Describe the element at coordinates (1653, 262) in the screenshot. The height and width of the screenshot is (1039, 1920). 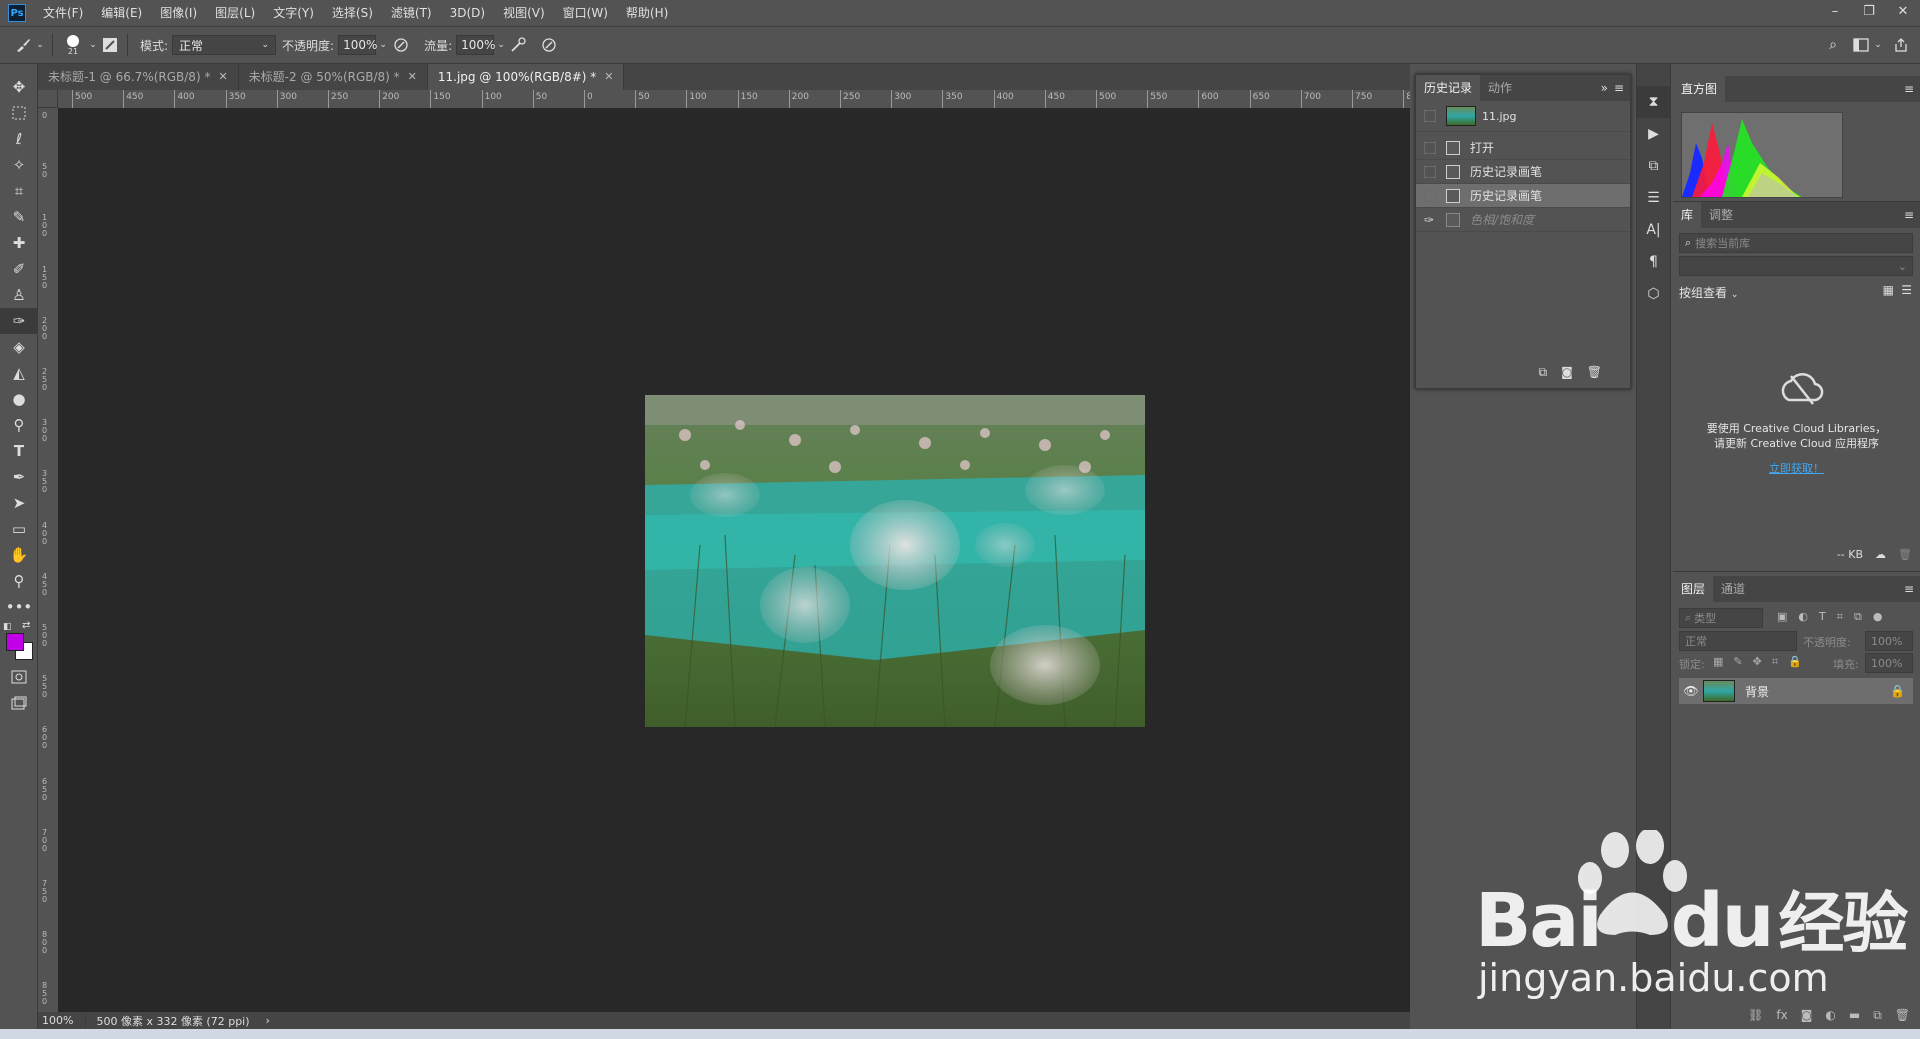
I see `paragraph-panel-icon: ¶` at that location.